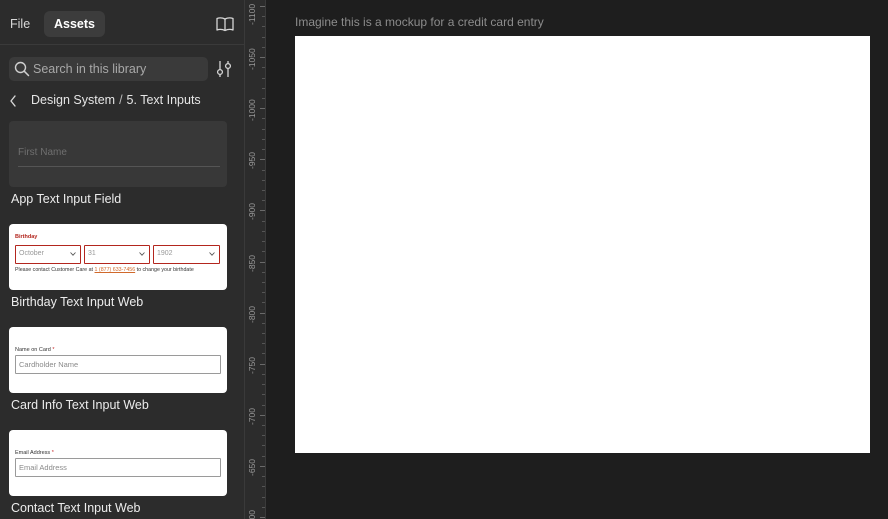 The height and width of the screenshot is (519, 888). What do you see at coordinates (77, 302) in the screenshot?
I see `component-title: Birthday Text Input Web` at bounding box center [77, 302].